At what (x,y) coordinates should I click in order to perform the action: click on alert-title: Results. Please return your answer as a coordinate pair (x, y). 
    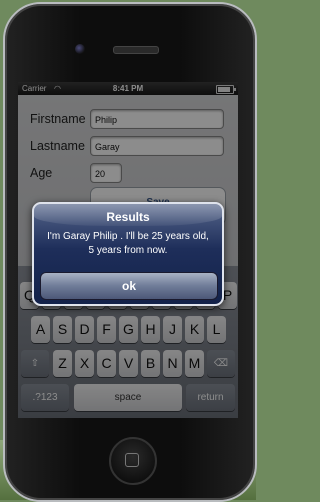
    Looking at the image, I should click on (128, 217).